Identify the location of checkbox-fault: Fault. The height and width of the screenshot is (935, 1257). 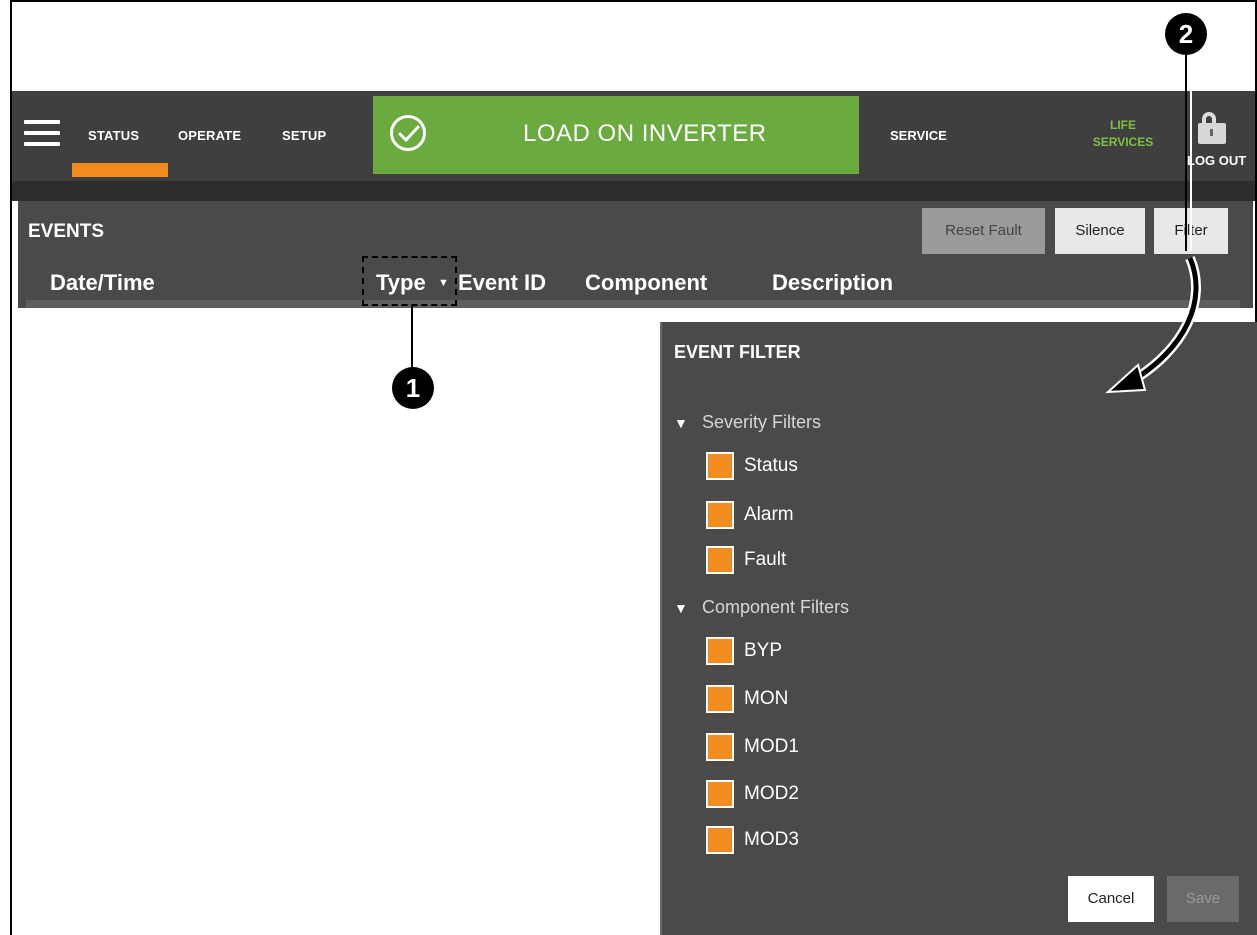
(746, 560).